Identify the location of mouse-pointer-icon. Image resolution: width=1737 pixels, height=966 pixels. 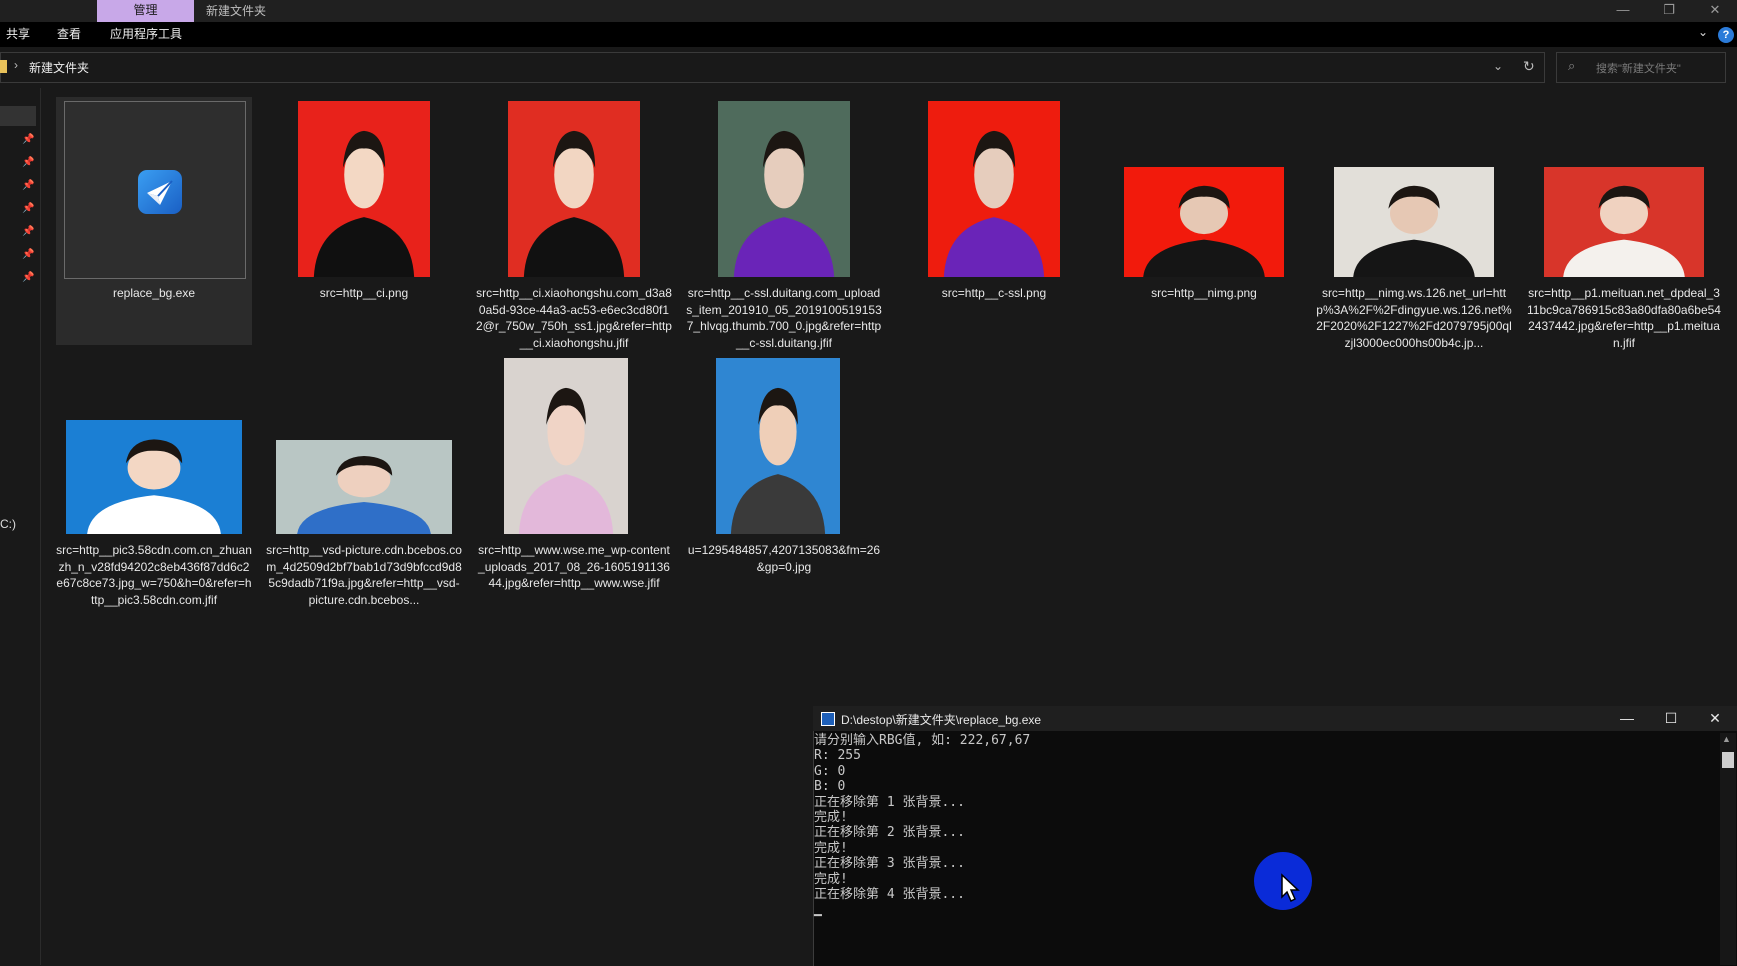
(1290, 888).